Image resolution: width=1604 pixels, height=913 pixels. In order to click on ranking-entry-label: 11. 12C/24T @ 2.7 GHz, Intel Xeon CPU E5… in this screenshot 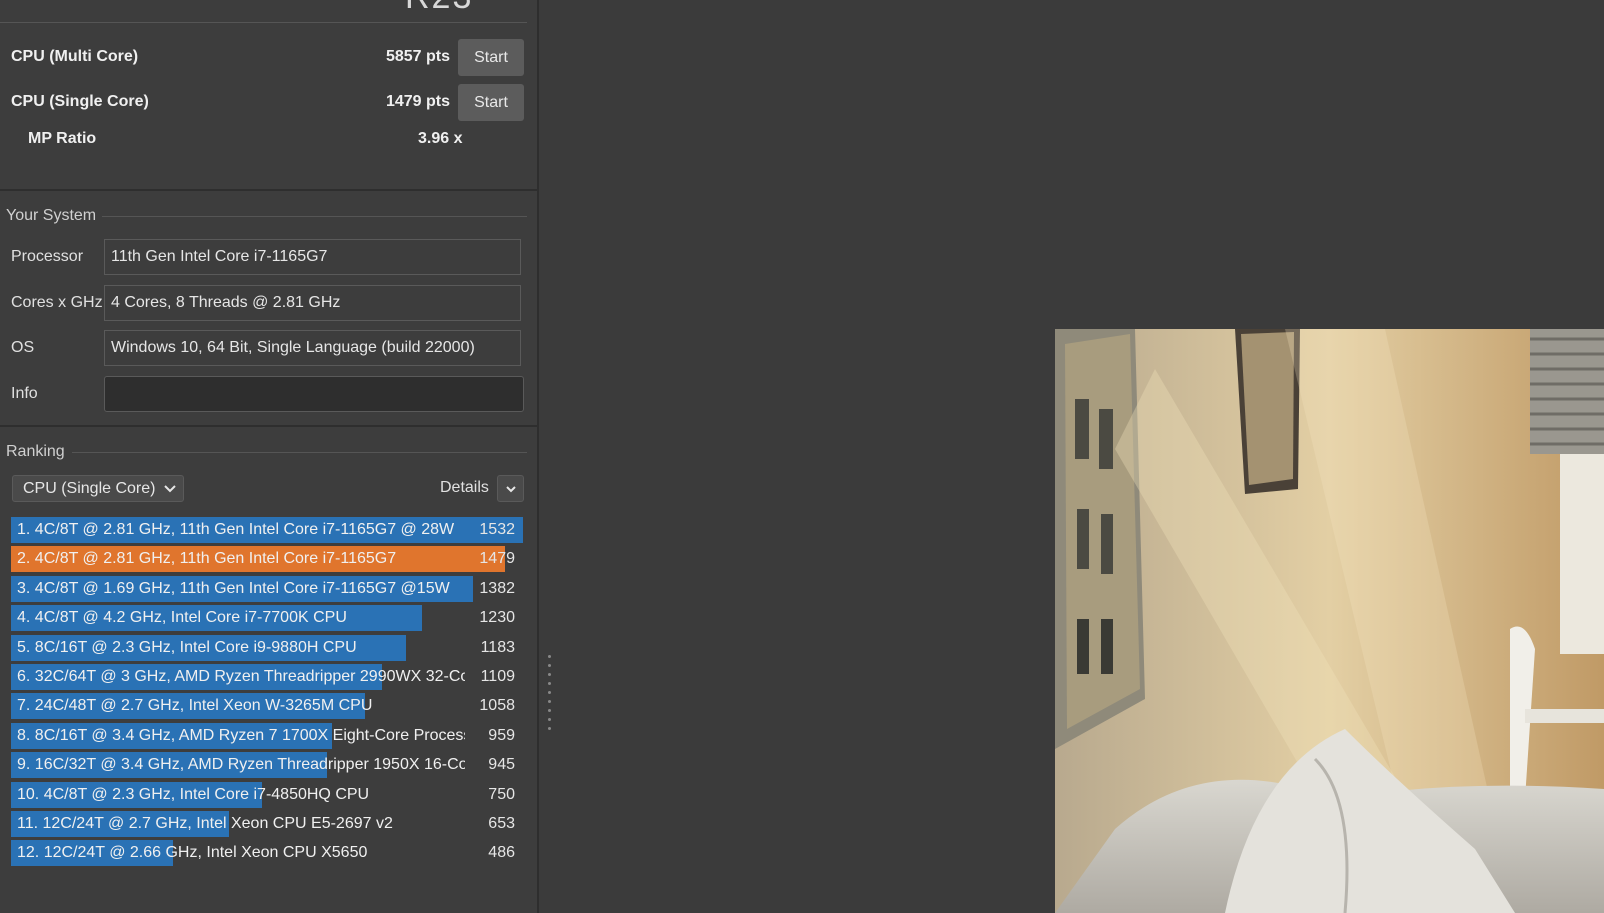, I will do `click(205, 823)`.